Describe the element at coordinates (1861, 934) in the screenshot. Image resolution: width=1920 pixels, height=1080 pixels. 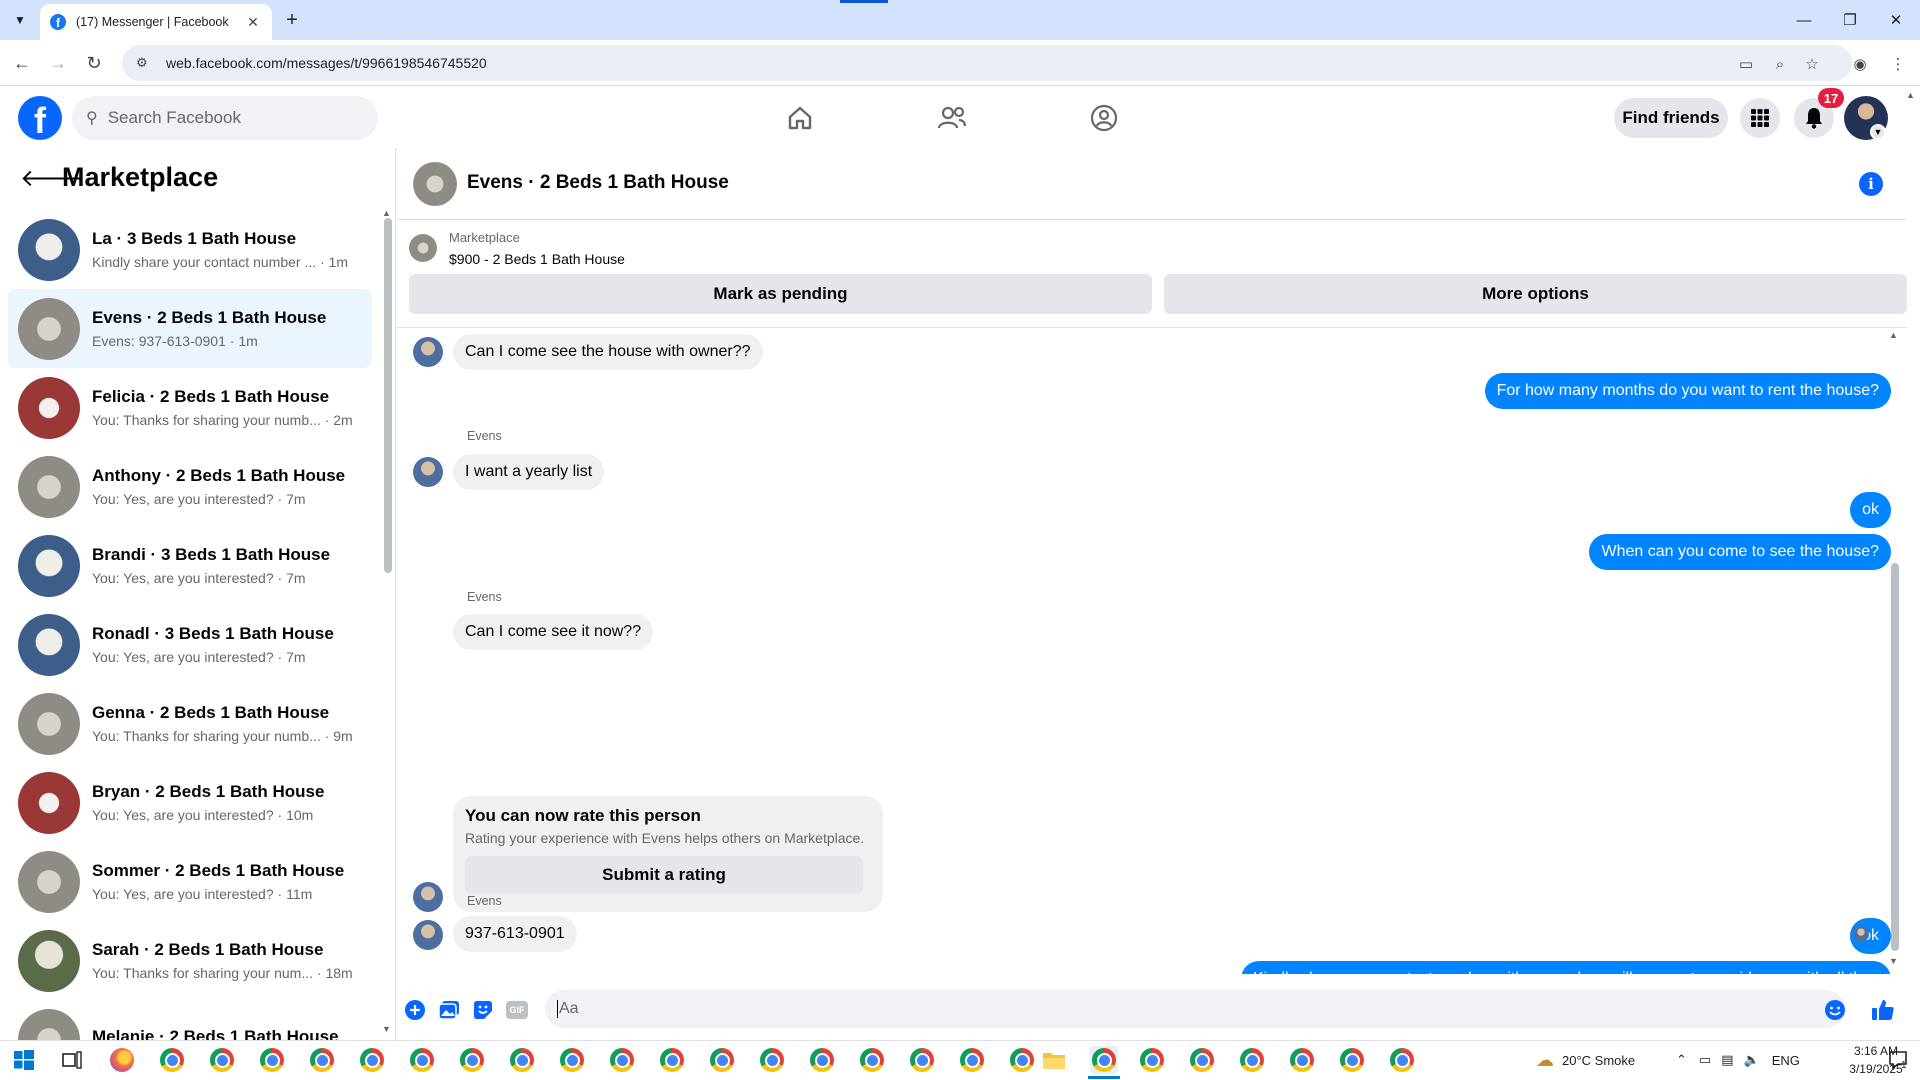
I see `seen-receipt-avatar` at that location.